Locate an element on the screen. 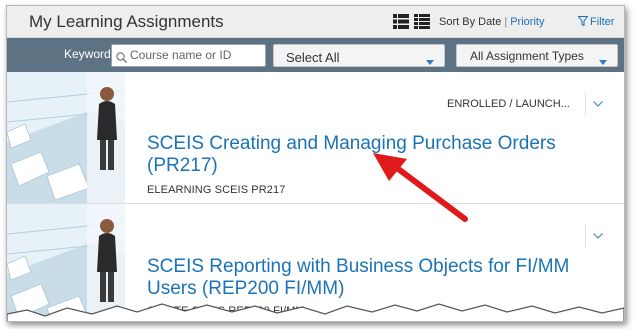  red-arrow-annotation is located at coordinates (420, 187).